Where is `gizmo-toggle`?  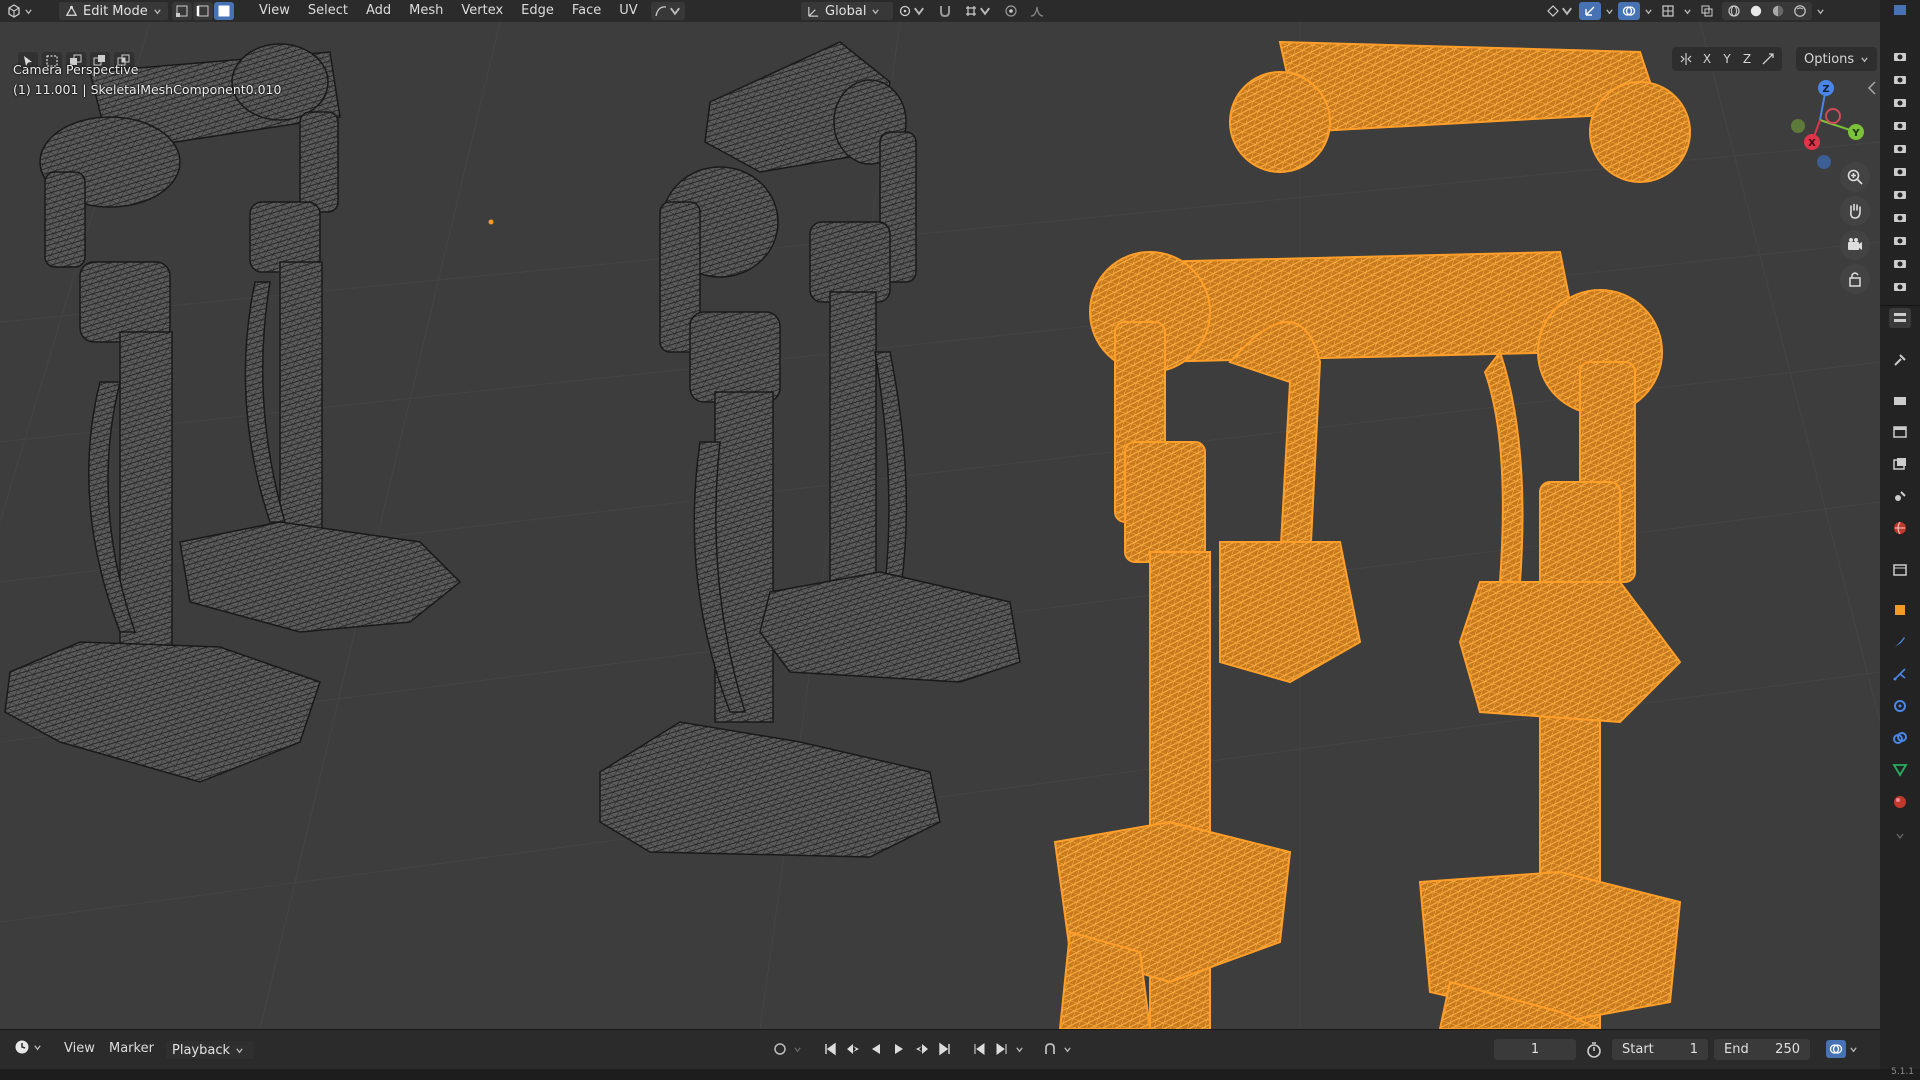
gizmo-toggle is located at coordinates (1590, 11).